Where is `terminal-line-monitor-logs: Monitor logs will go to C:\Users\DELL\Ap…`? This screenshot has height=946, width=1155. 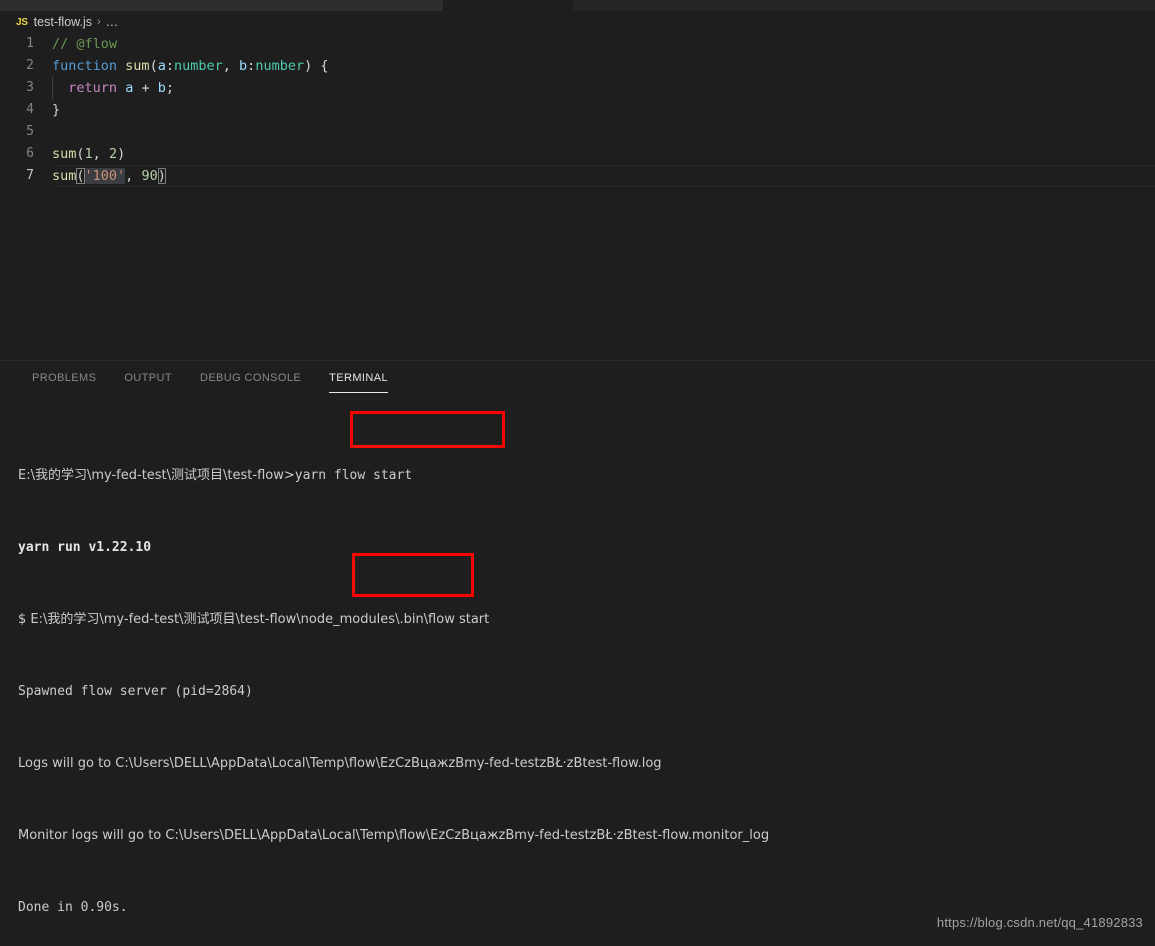 terminal-line-monitor-logs: Monitor logs will go to C:\Users\DELL\Ap… is located at coordinates (586, 836).